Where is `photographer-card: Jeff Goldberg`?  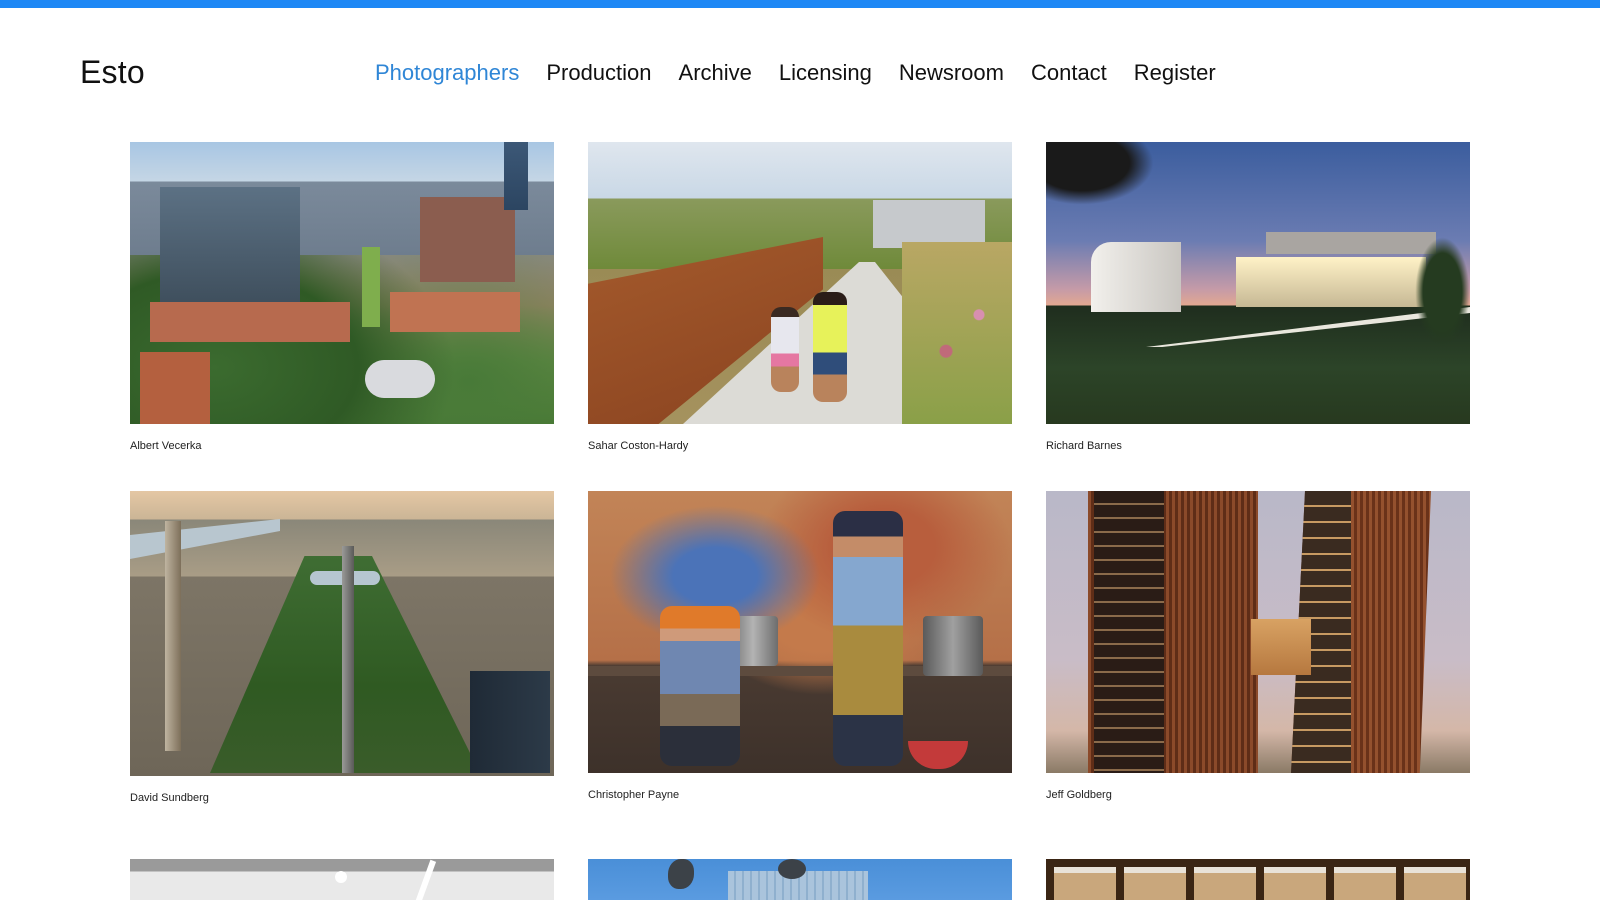
photographer-card: Jeff Goldberg is located at coordinates (1258, 646).